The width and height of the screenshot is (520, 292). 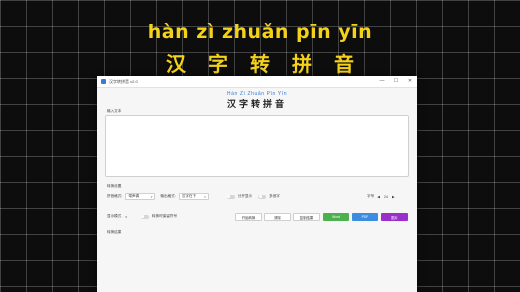 I want to click on keep-symbols-toggle, so click(x=144, y=216).